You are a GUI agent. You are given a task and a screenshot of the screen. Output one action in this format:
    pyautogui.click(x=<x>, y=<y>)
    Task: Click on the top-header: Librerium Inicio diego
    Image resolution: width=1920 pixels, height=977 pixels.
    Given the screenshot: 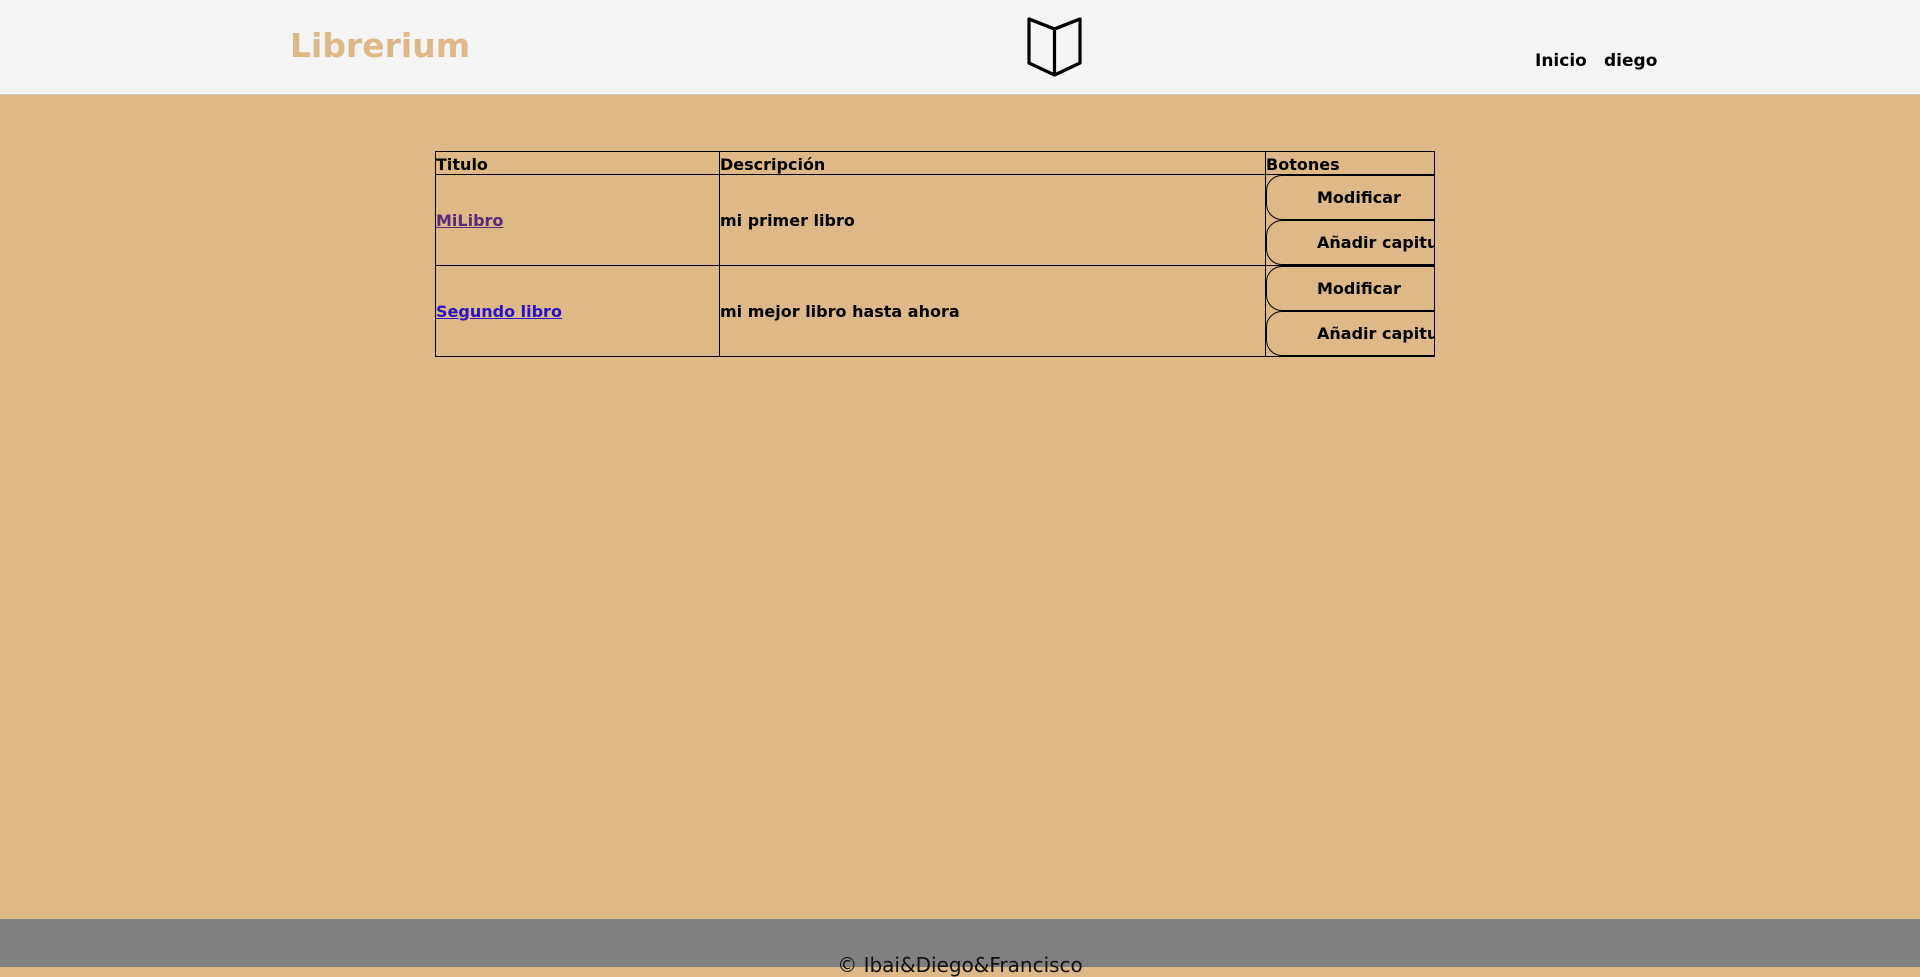 What is the action you would take?
    pyautogui.click(x=960, y=47)
    